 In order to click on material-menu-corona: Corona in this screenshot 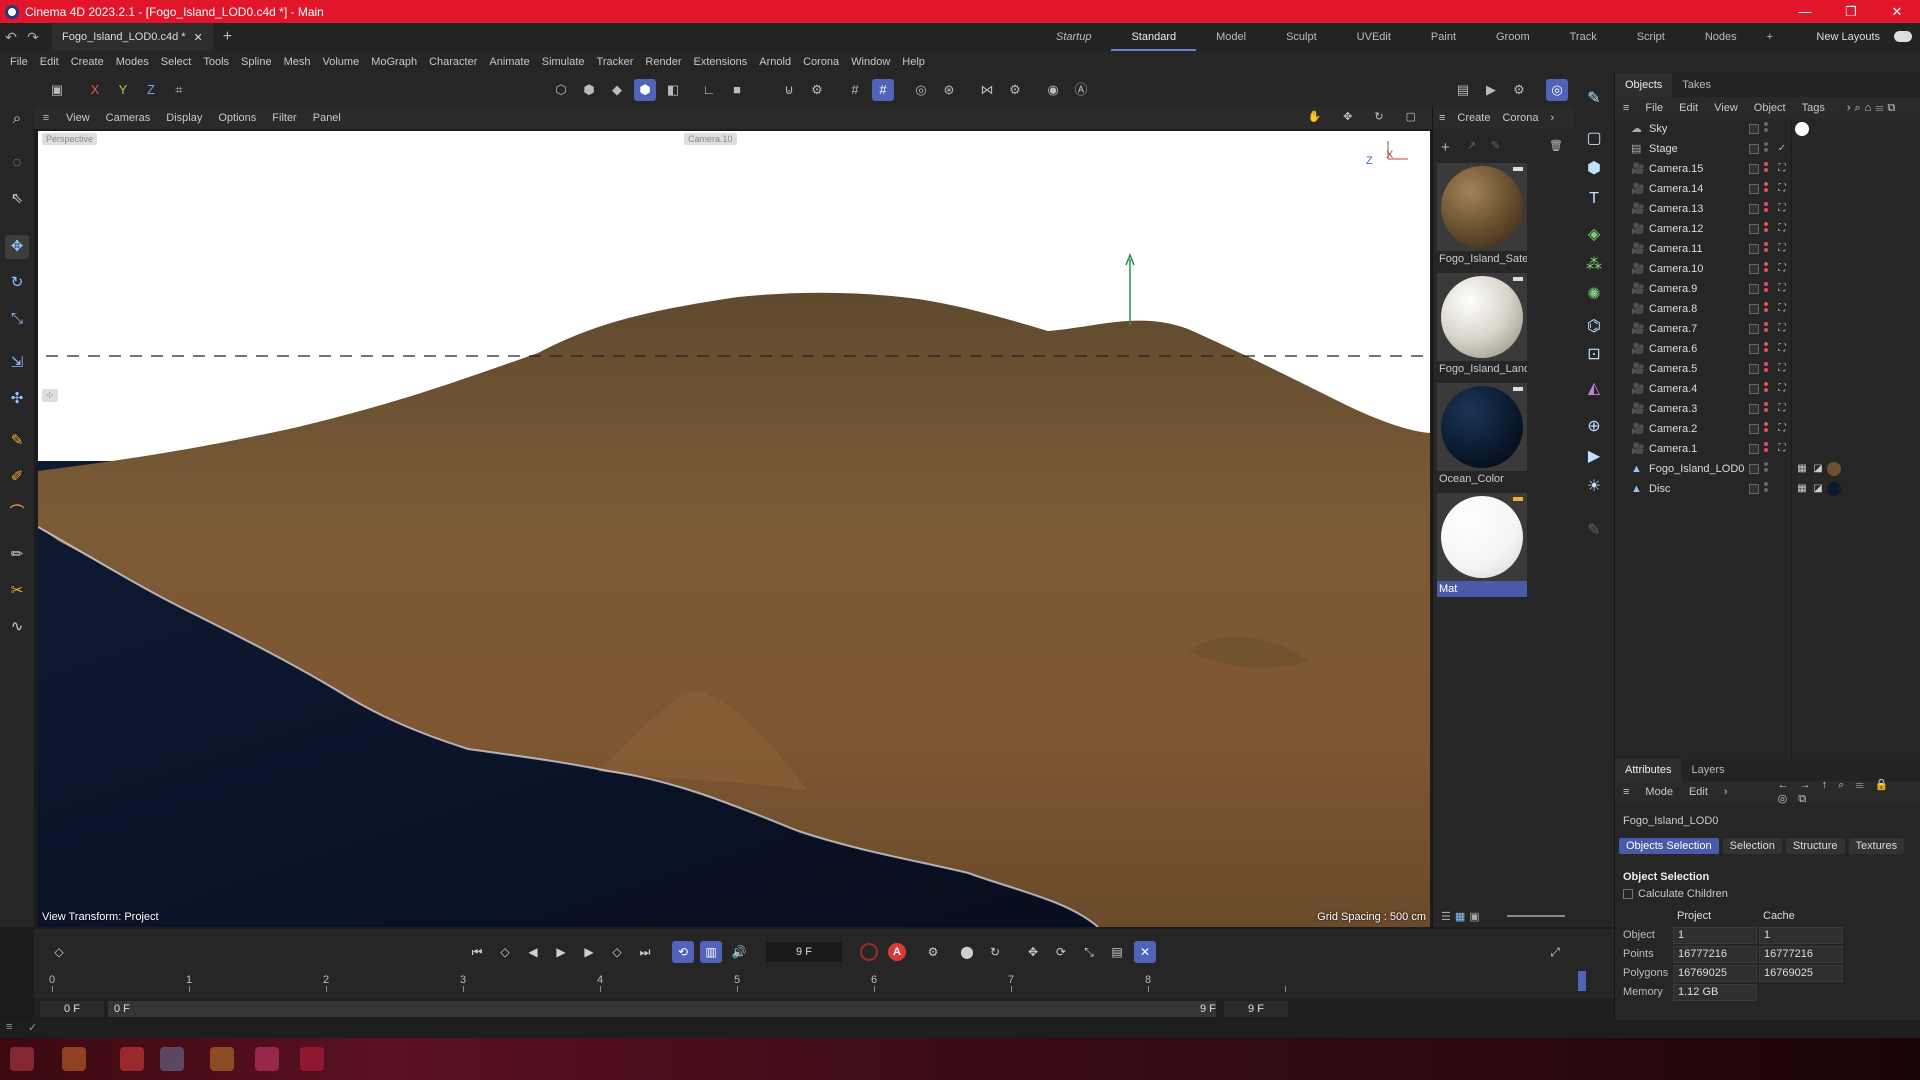, I will do `click(1520, 118)`.